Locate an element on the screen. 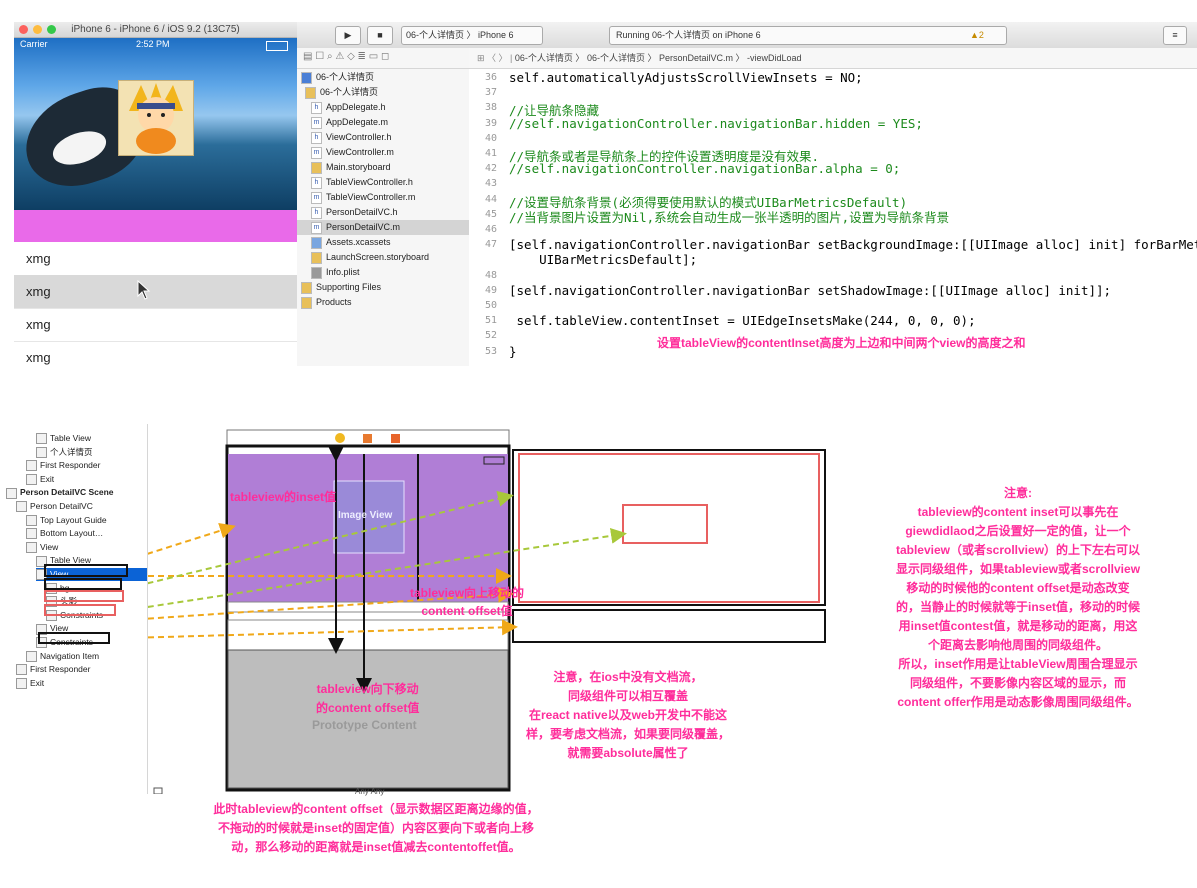  activity-status: Running 06-个人详情页 on iPhone 6 ▲2 is located at coordinates (808, 35).